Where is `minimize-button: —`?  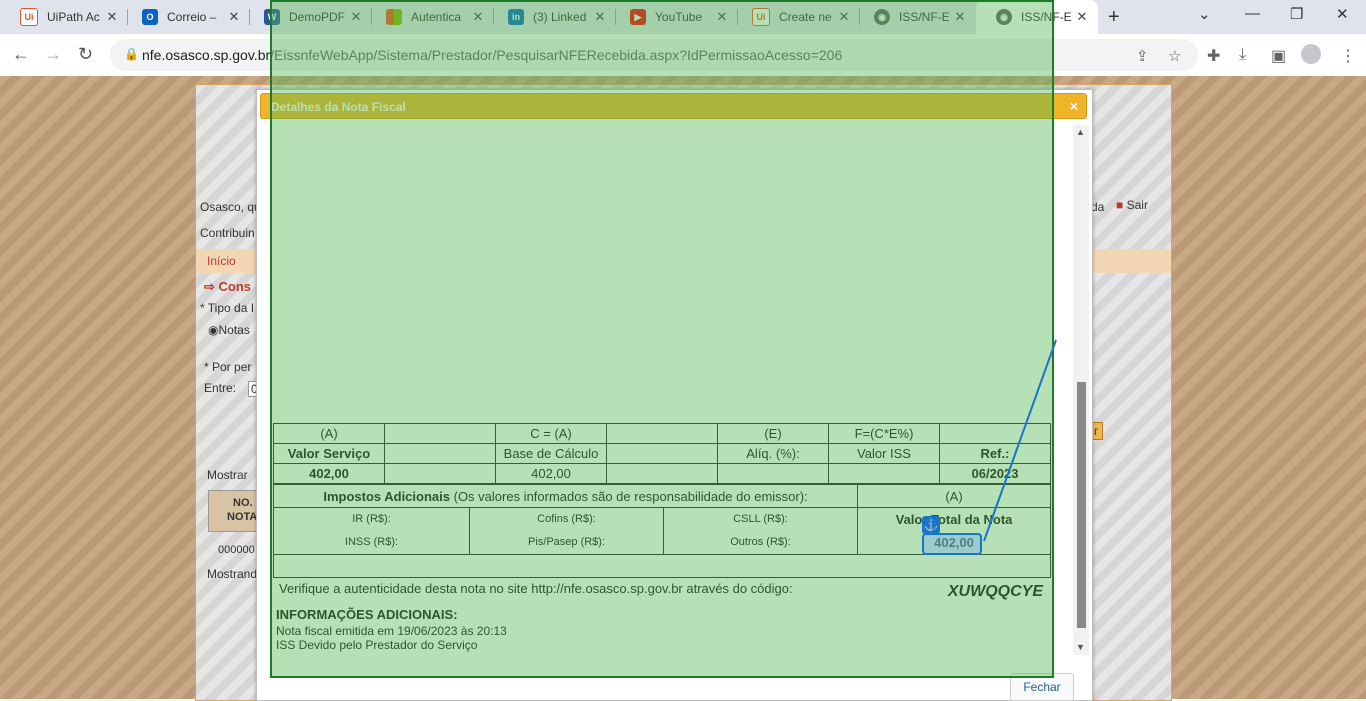
minimize-button: — is located at coordinates (1252, 13).